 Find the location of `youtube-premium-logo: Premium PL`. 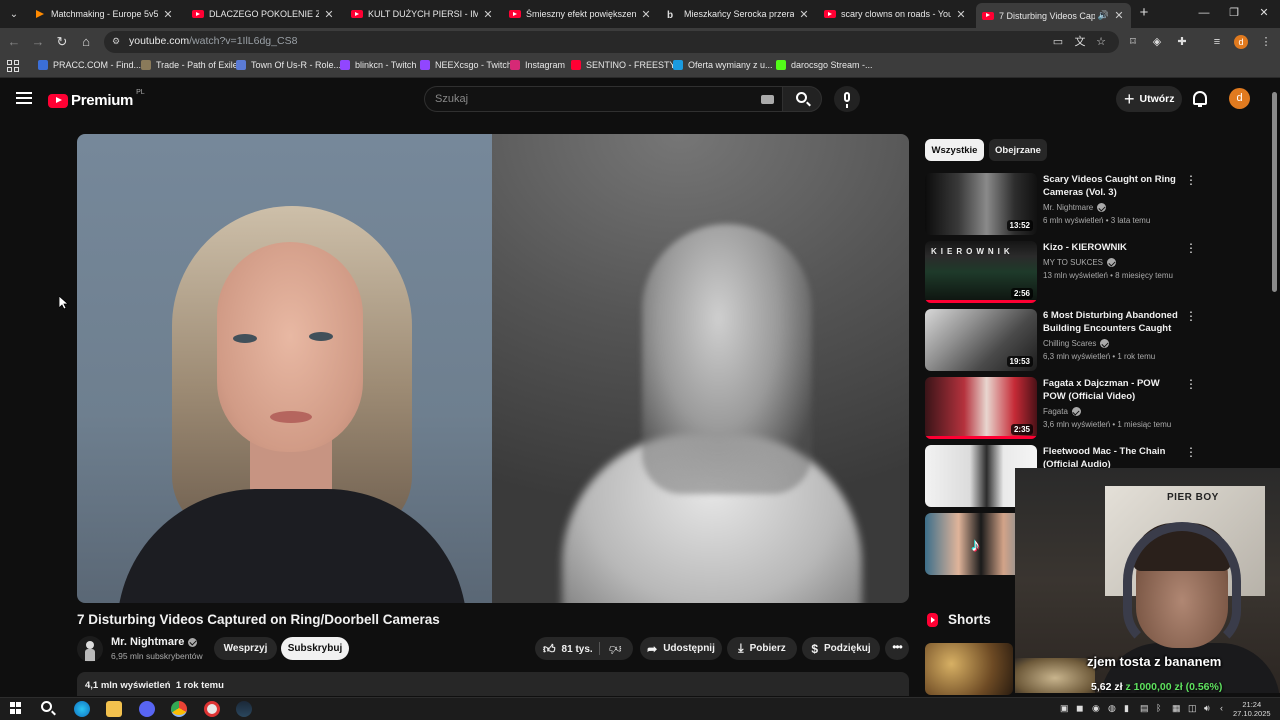

youtube-premium-logo: Premium PL is located at coordinates (96, 99).